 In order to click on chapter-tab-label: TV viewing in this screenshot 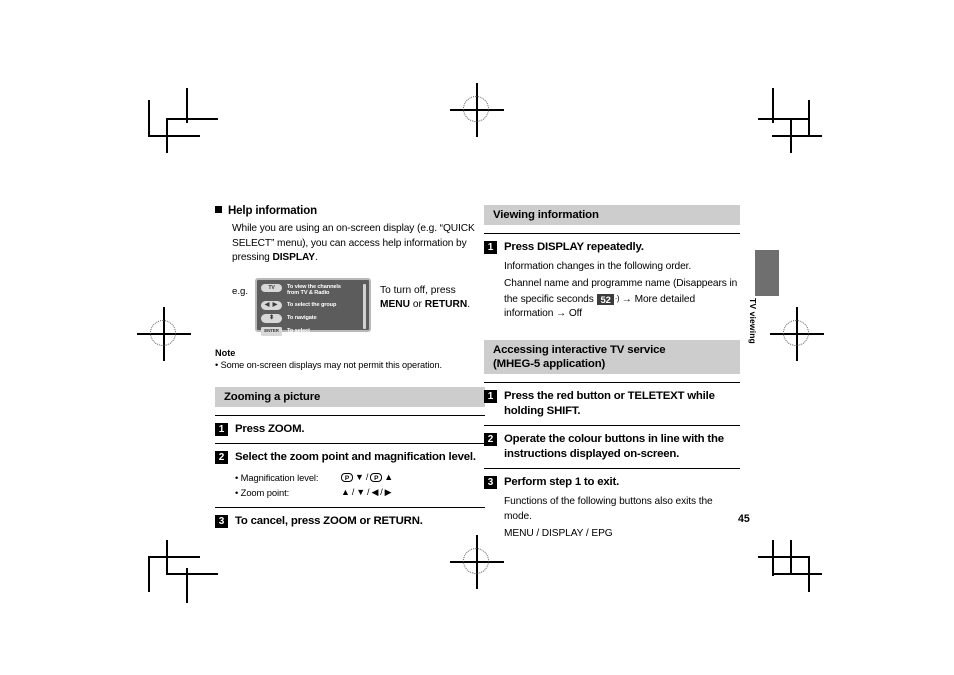, I will do `click(753, 321)`.